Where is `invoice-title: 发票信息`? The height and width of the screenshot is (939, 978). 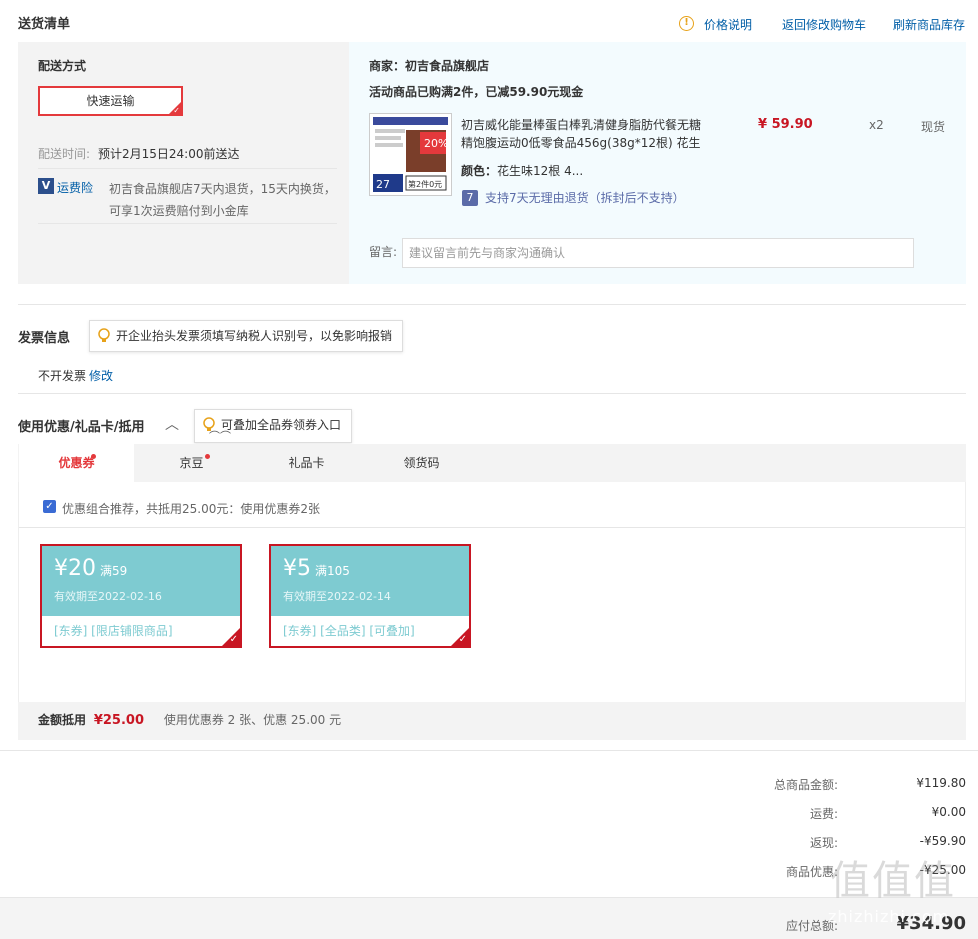
invoice-title: 发票信息 is located at coordinates (44, 338).